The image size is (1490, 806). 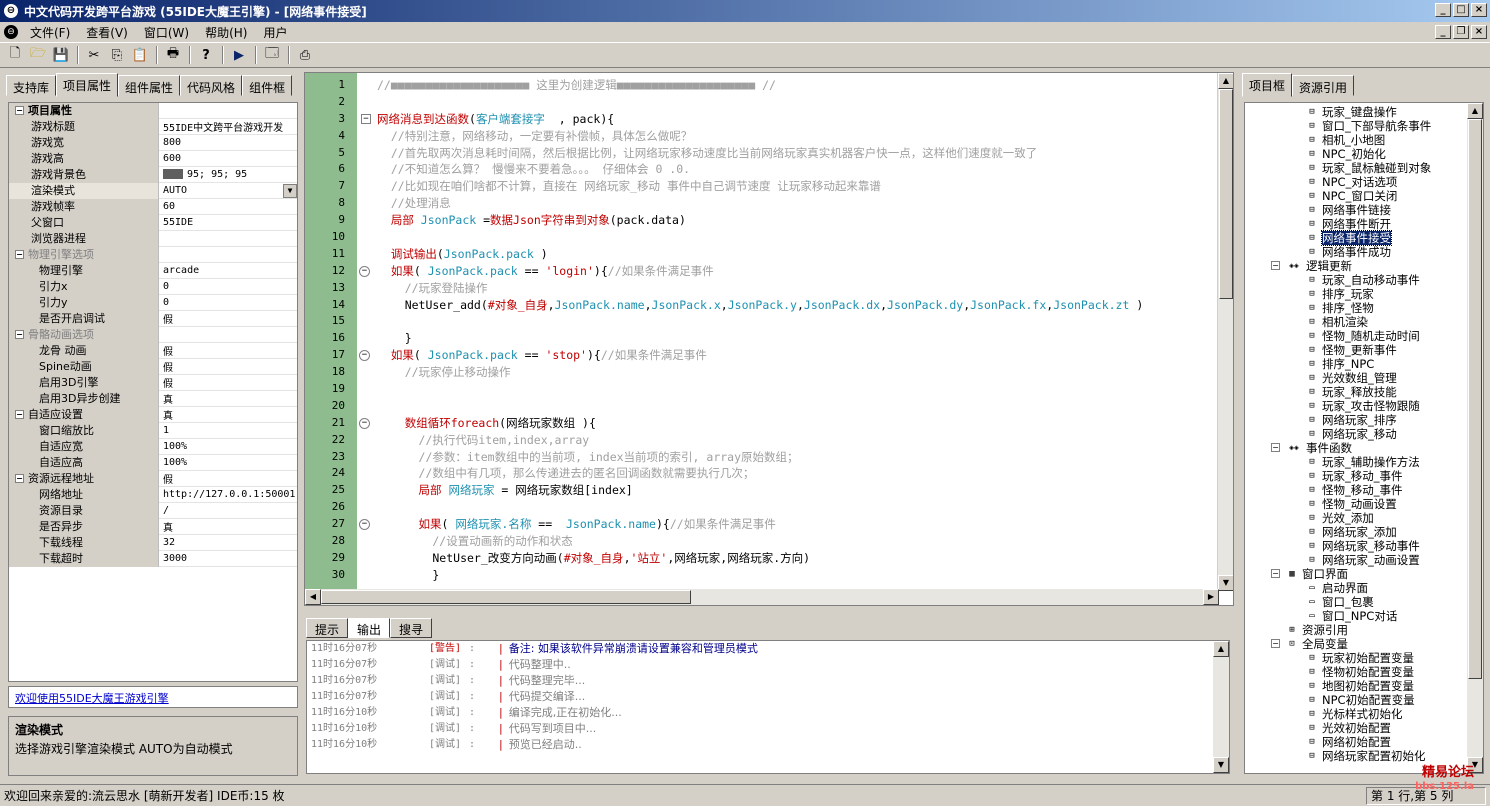 What do you see at coordinates (153, 334) in the screenshot?
I see `property-row: − 骨骼动画选项` at bounding box center [153, 334].